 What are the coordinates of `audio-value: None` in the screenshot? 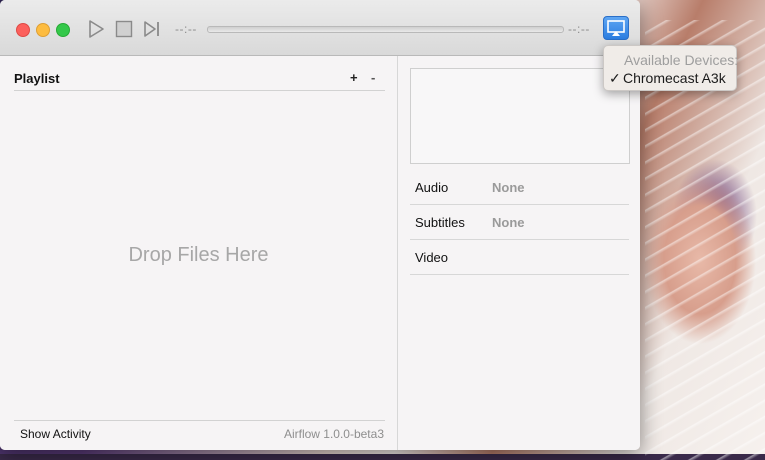 It's located at (508, 187).